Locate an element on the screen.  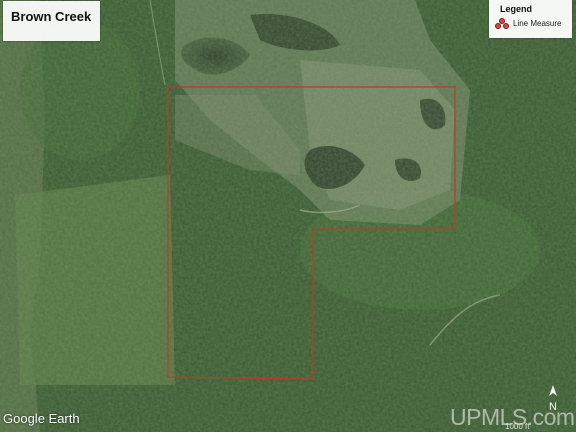
legend-item: Line Measure is located at coordinates (533, 23).